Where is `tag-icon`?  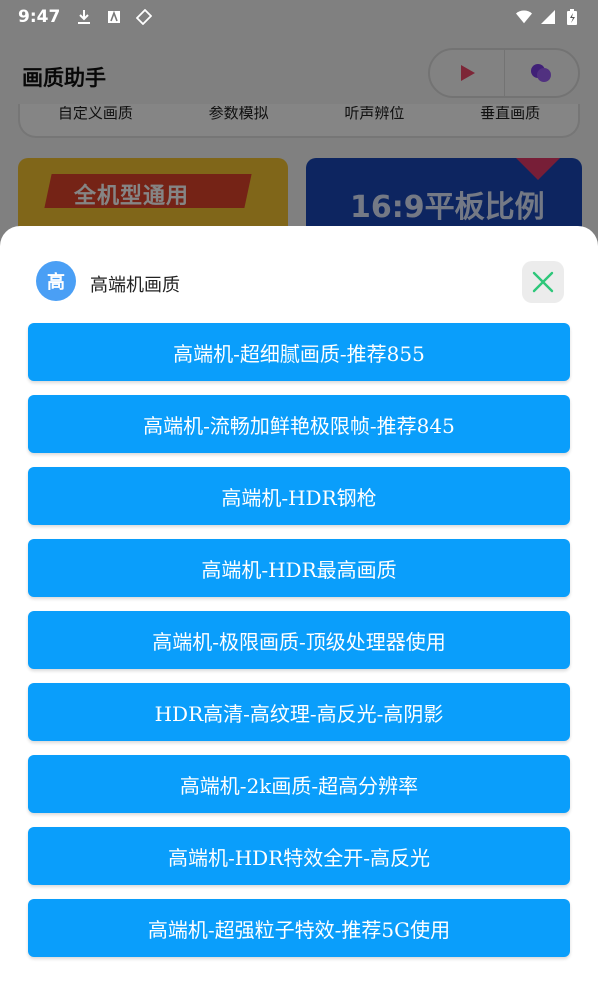
tag-icon is located at coordinates (144, 17).